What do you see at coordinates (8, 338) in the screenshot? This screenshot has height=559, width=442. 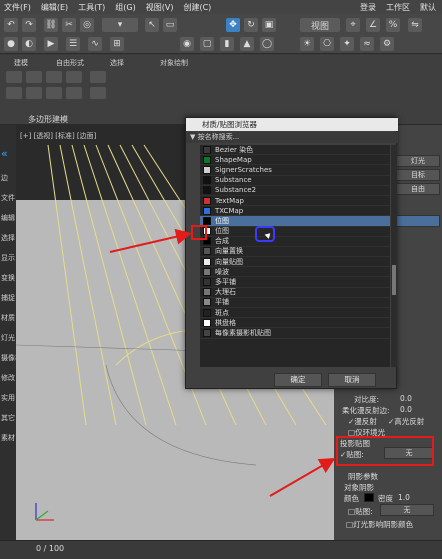 I see `leftbar-item: 灯光` at bounding box center [8, 338].